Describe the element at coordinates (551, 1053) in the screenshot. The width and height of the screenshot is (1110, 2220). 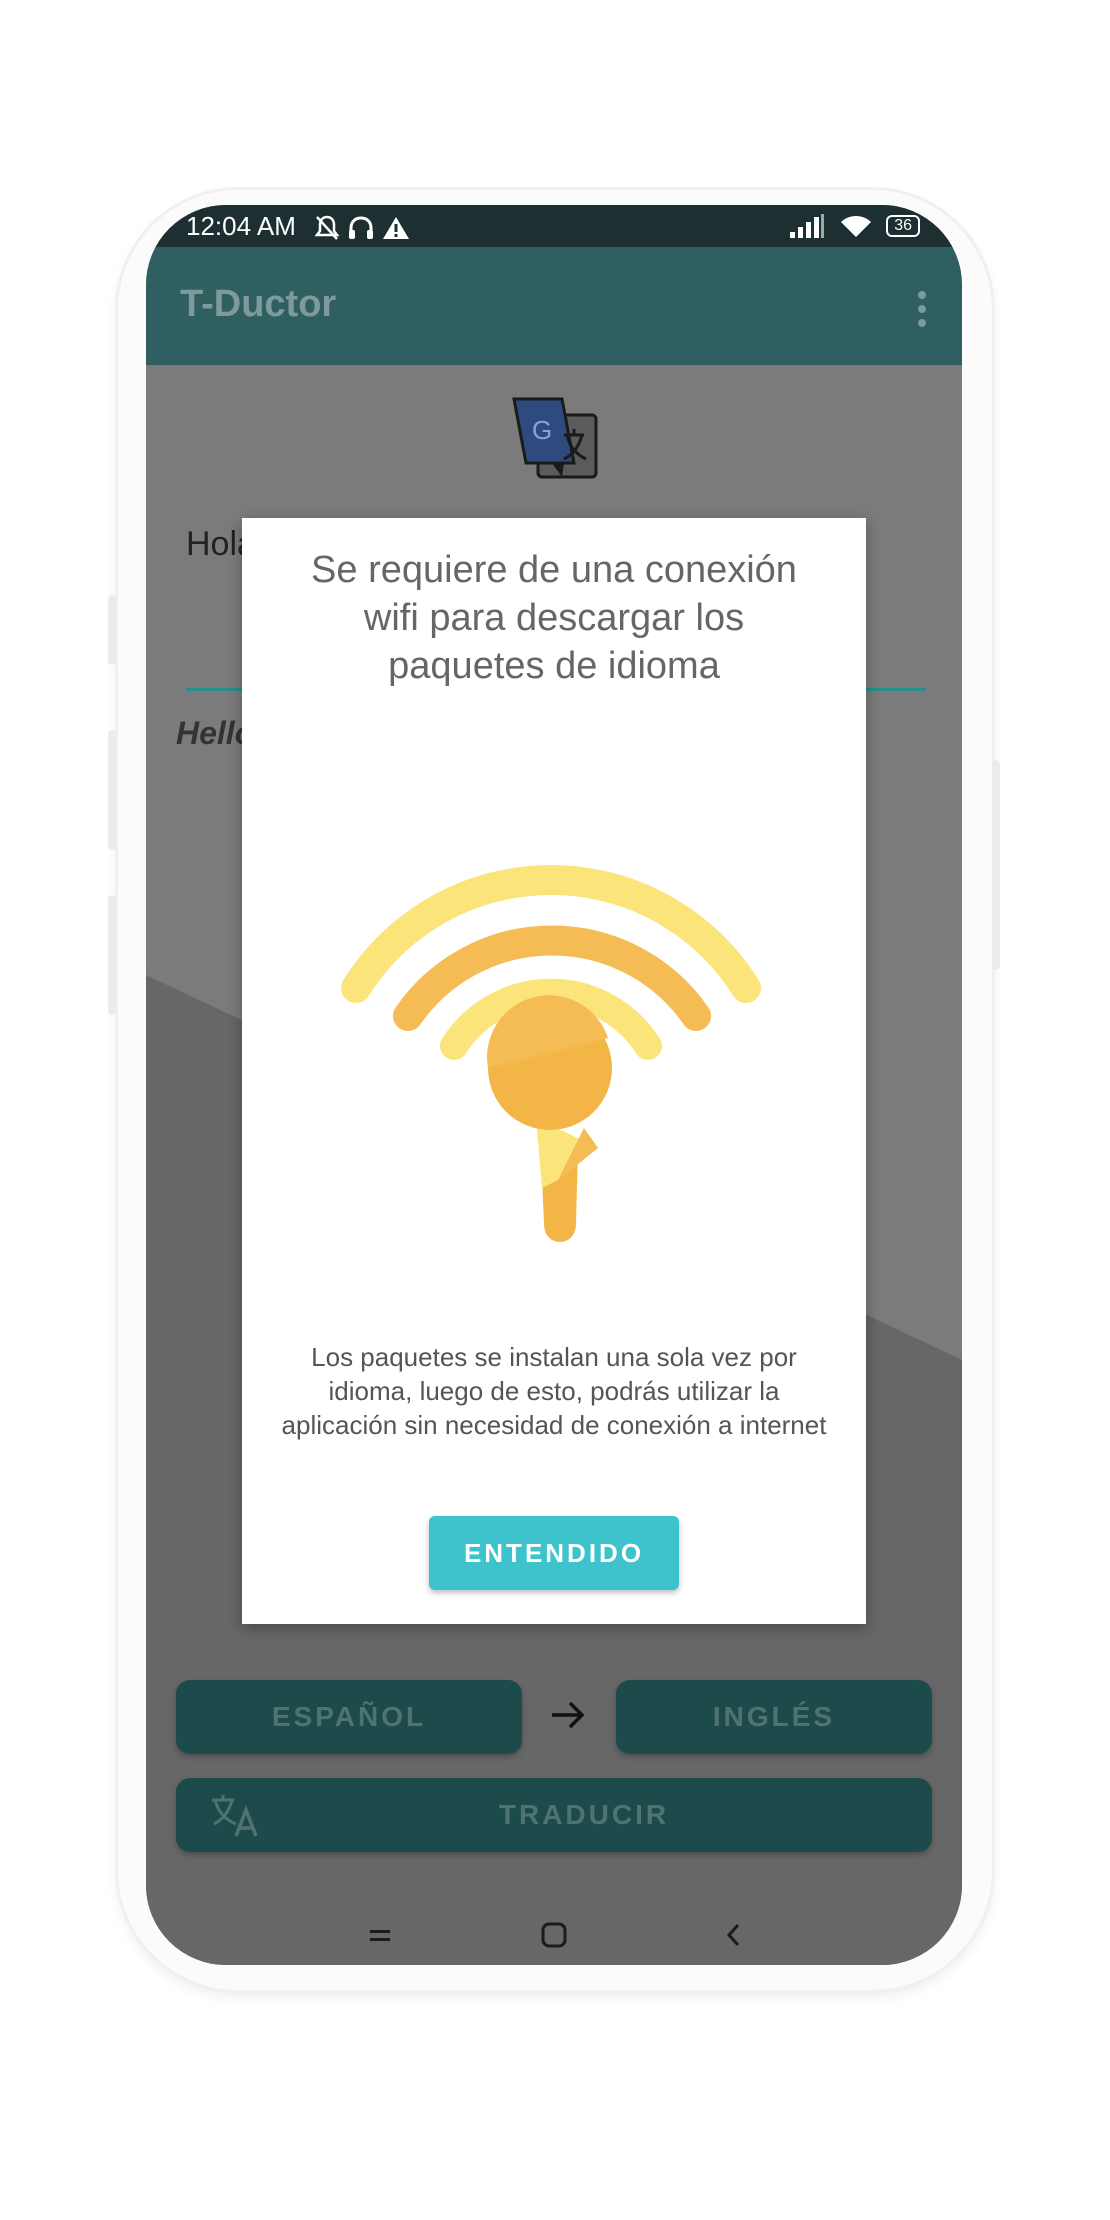
I see `wifi-illustration` at that location.